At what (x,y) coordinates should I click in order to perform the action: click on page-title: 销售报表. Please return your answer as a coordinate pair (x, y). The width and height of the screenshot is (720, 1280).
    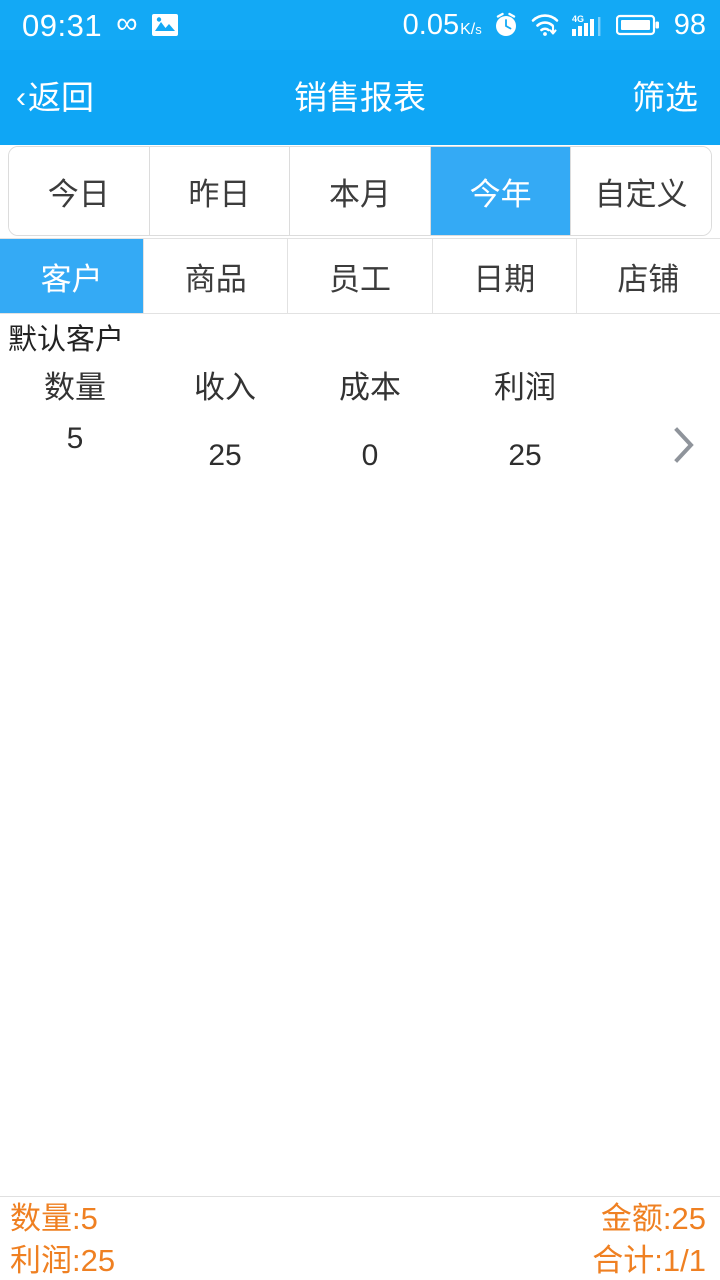
    Looking at the image, I should click on (360, 97).